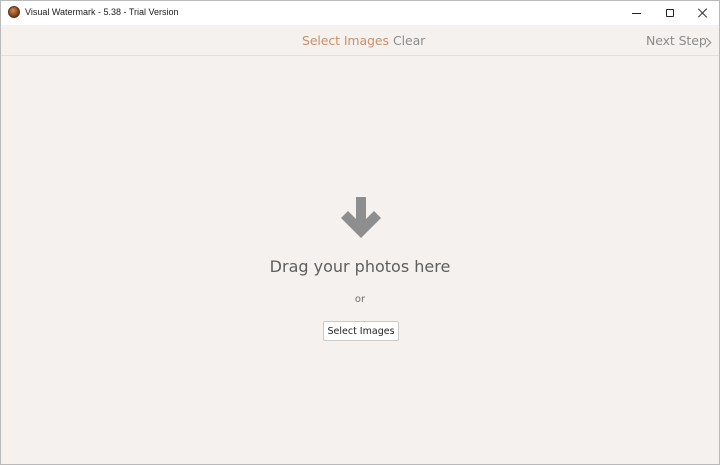  Describe the element at coordinates (361, 217) in the screenshot. I see `arrow-down-icon` at that location.